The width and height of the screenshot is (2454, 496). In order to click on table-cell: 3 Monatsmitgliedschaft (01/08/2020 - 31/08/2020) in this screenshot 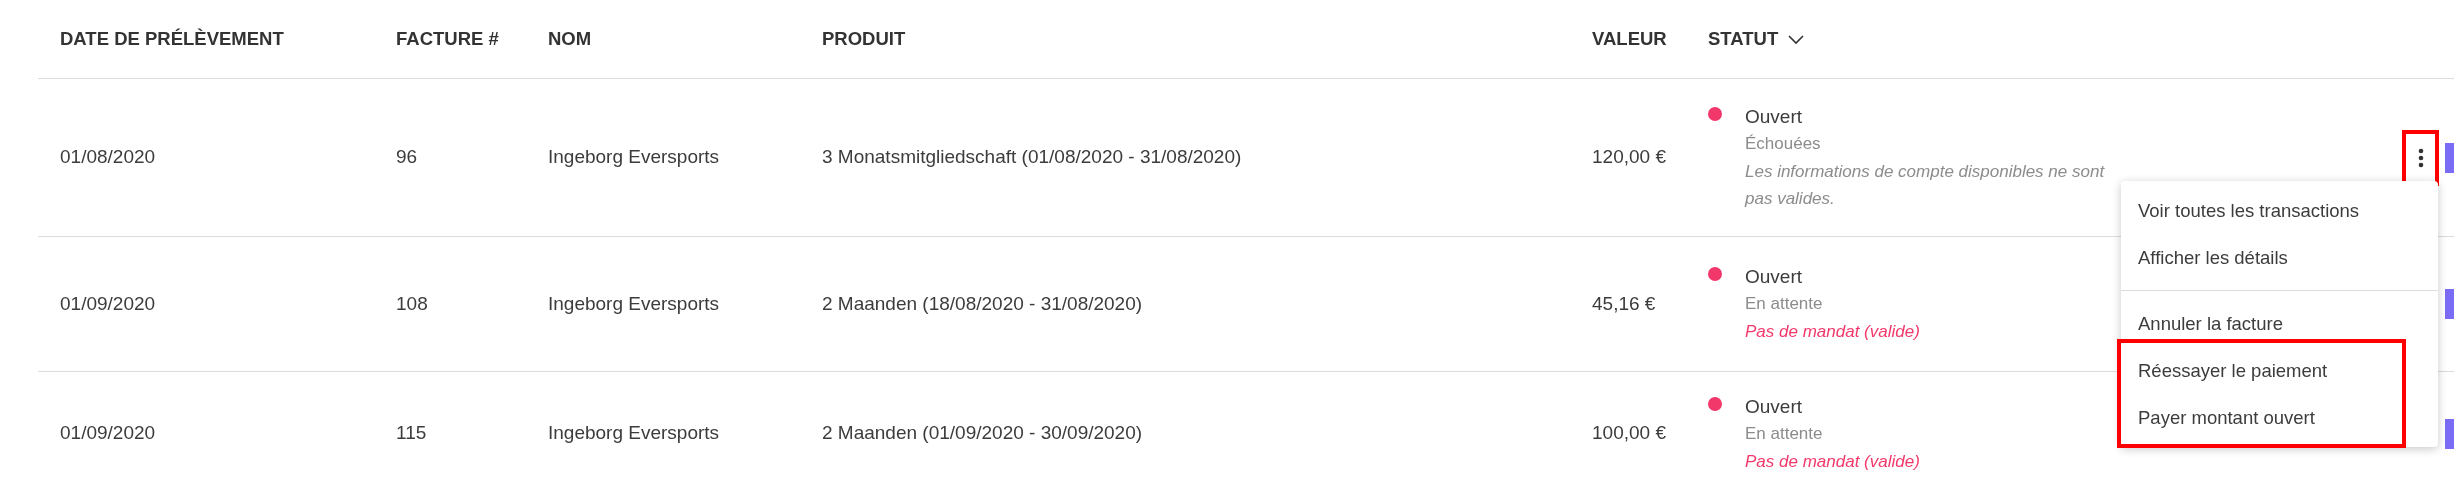, I will do `click(1032, 157)`.